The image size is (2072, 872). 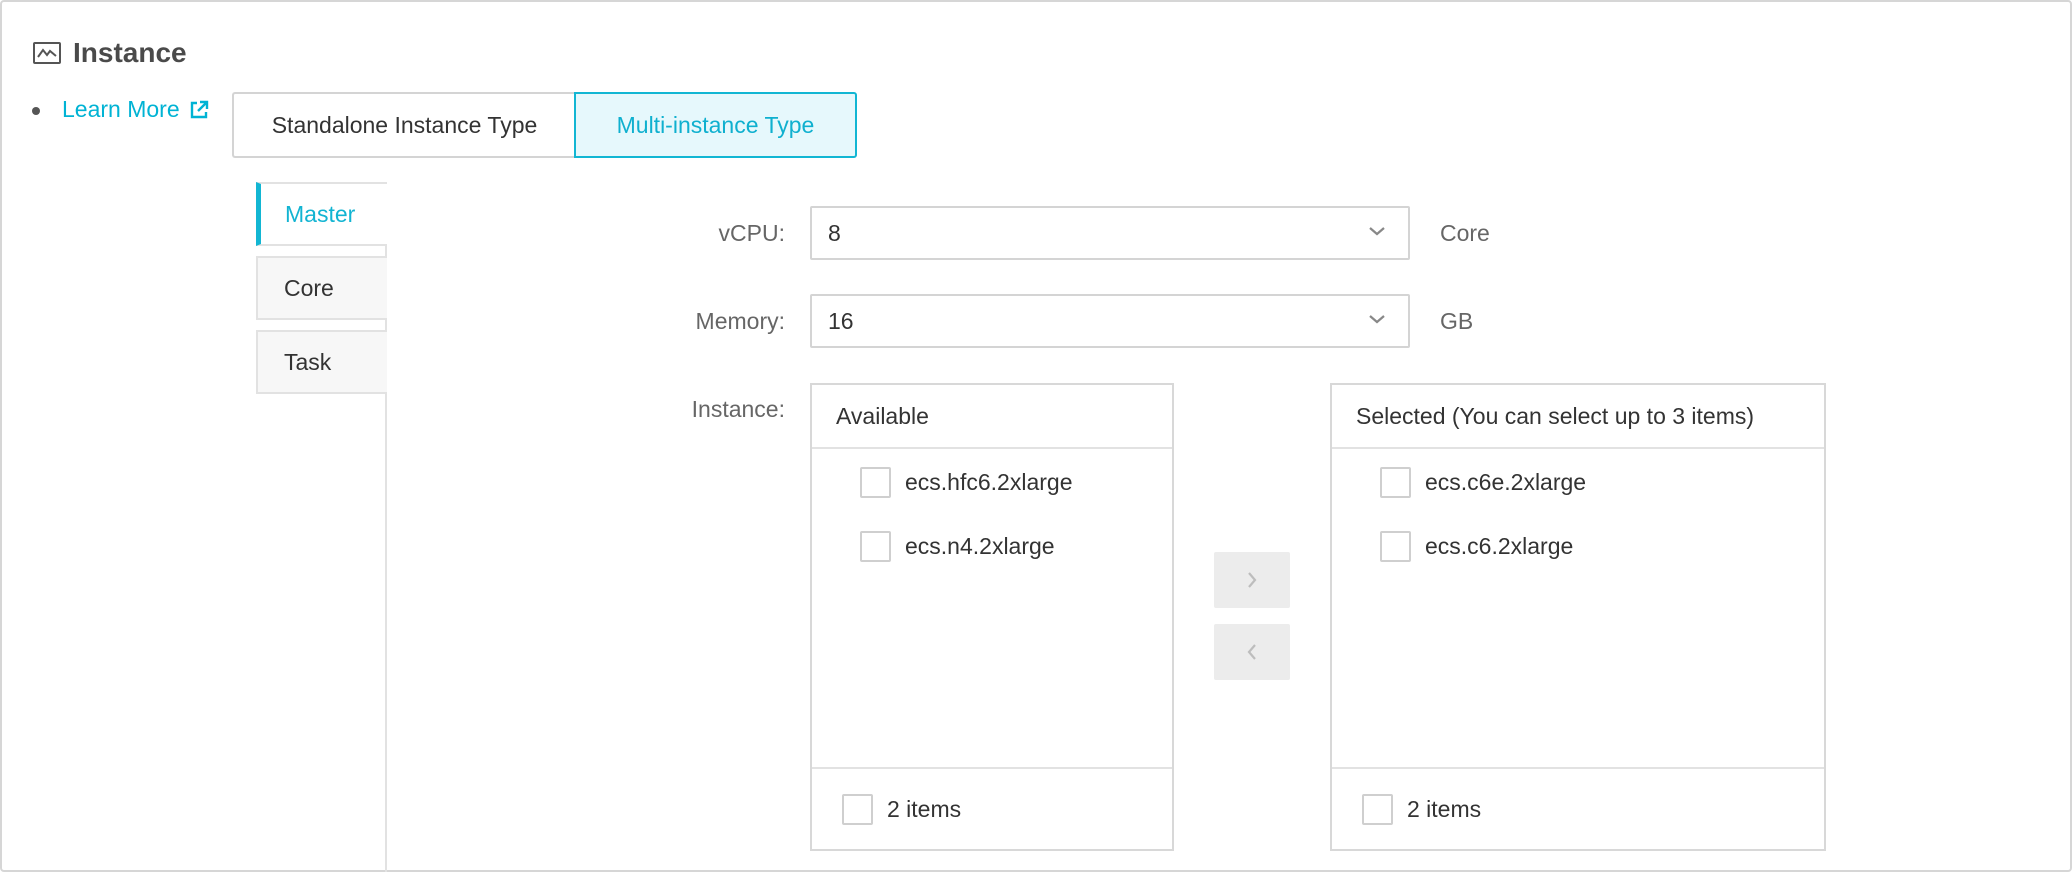 I want to click on learn-more-link: Learn More, so click(x=136, y=109).